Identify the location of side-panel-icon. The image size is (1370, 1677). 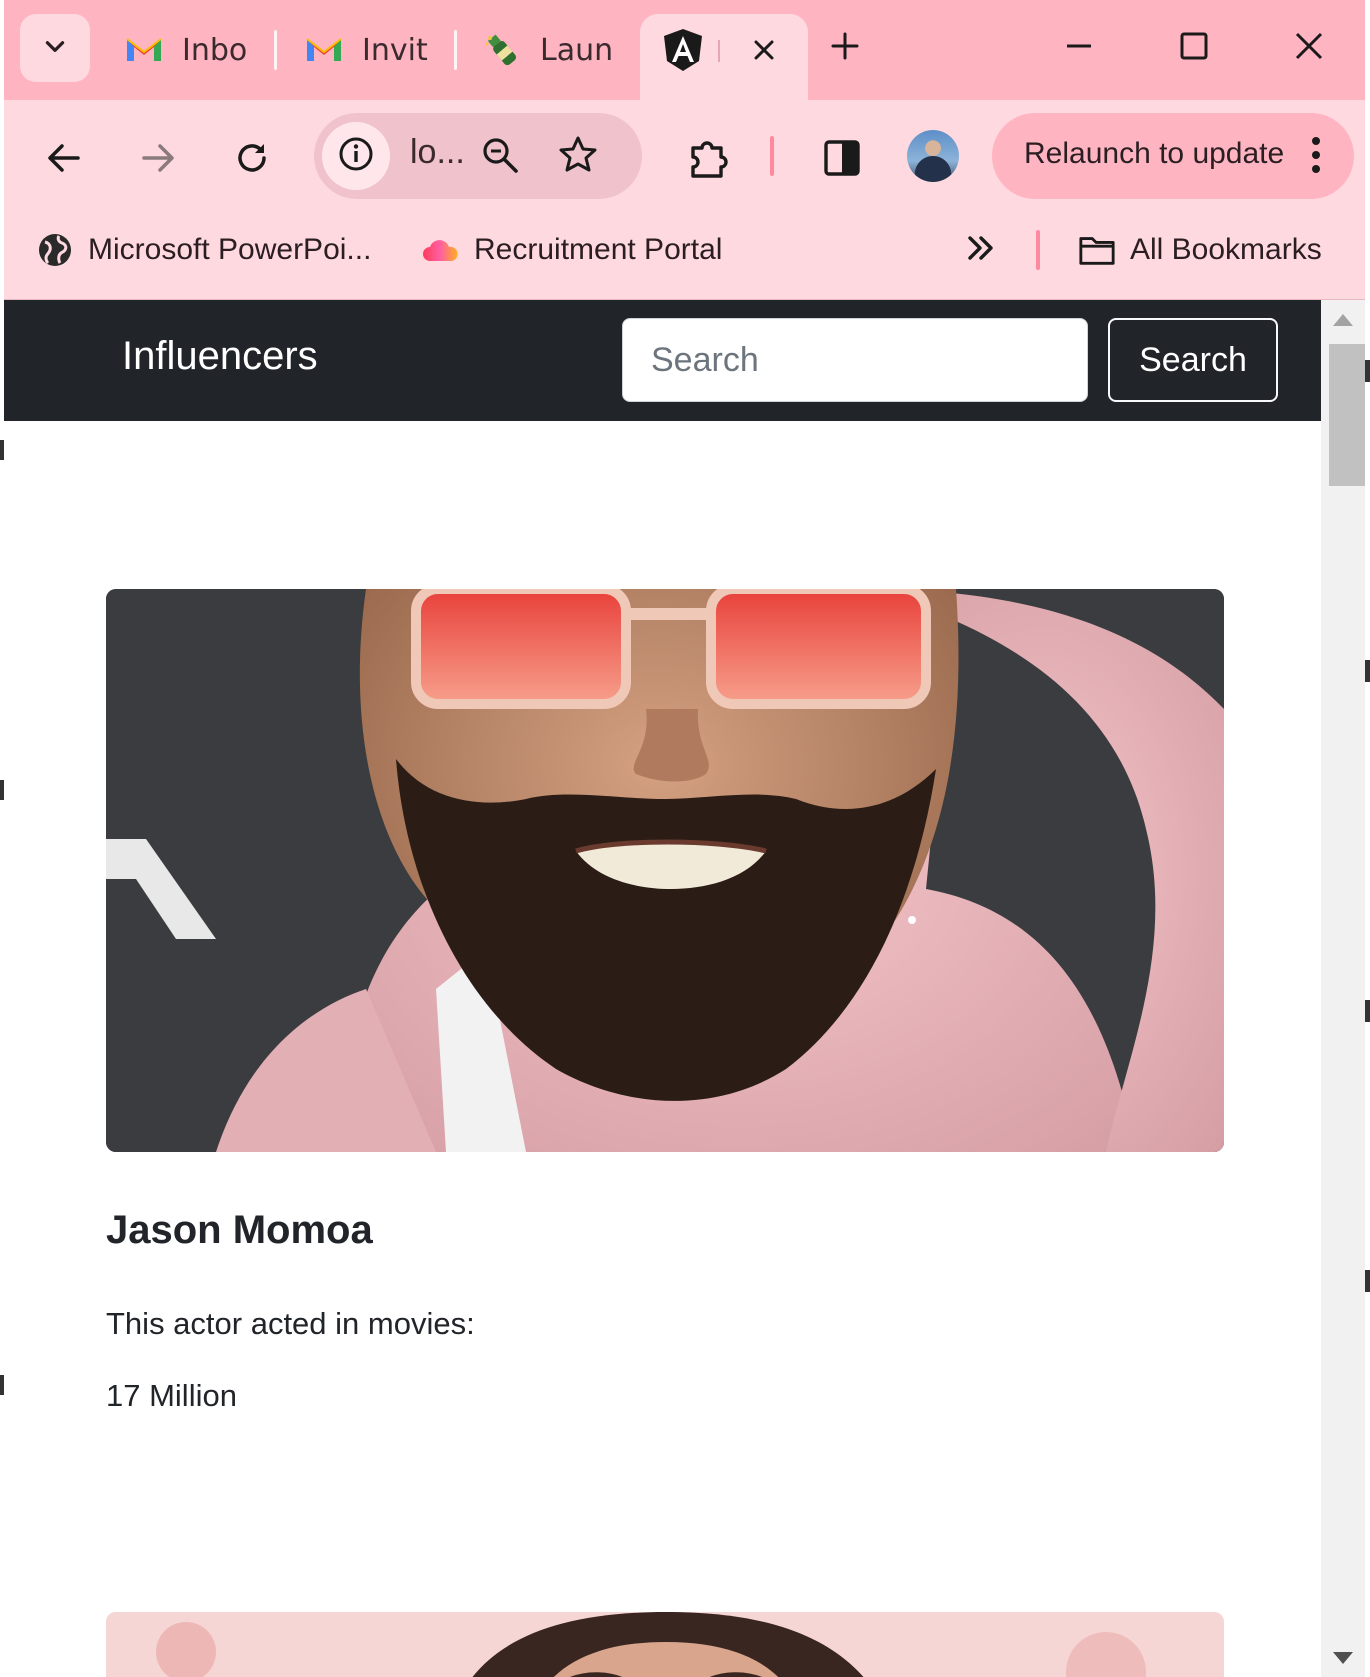
(842, 160).